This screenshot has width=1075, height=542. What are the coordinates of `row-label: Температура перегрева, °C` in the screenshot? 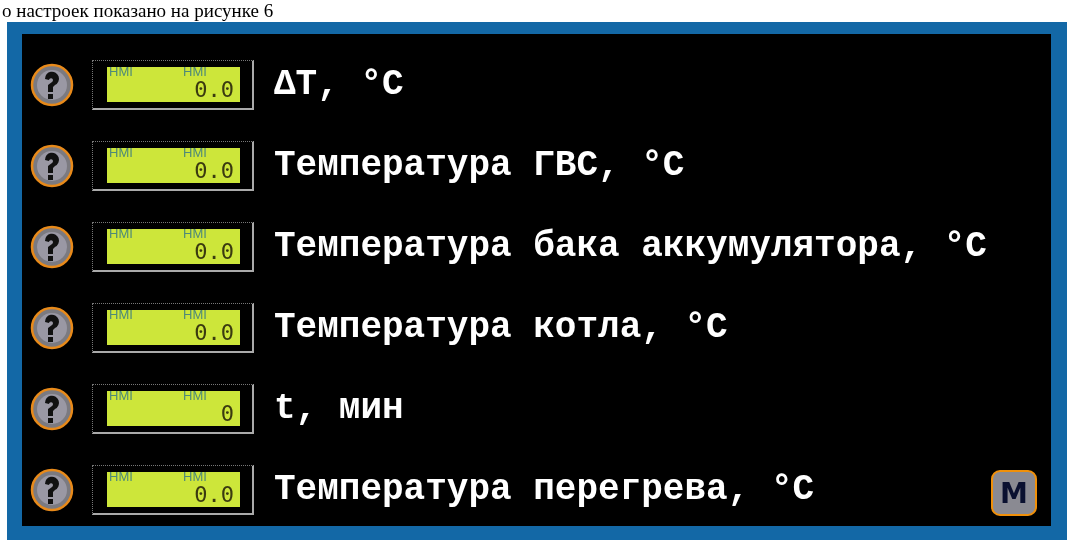 It's located at (544, 489).